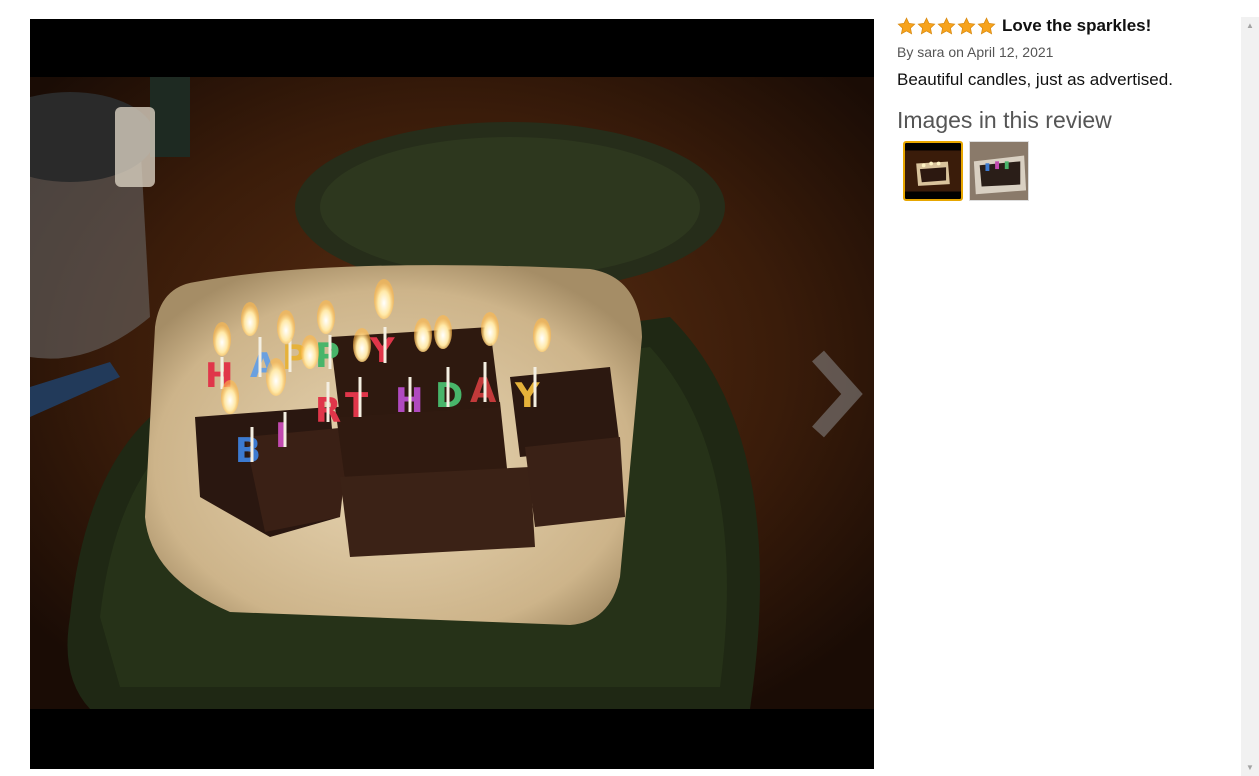 This screenshot has width=1259, height=776. I want to click on chevron-right-icon, so click(835, 394).